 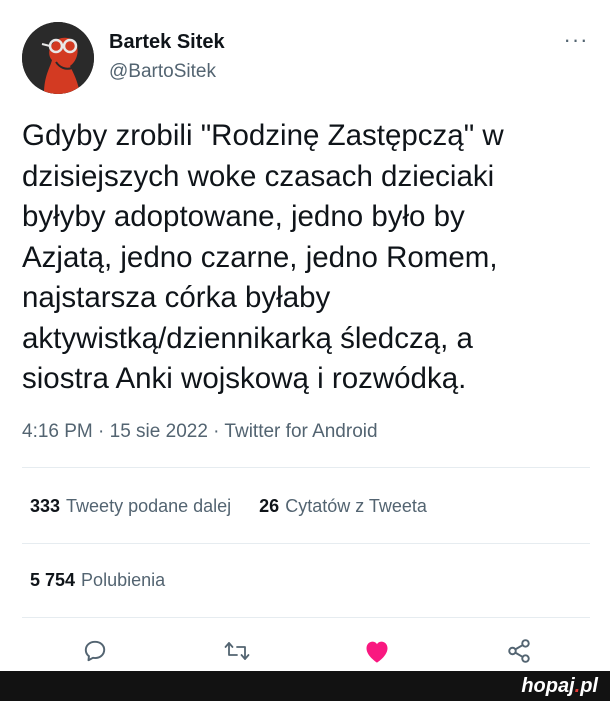 I want to click on more-icon: ···, so click(x=576, y=39).